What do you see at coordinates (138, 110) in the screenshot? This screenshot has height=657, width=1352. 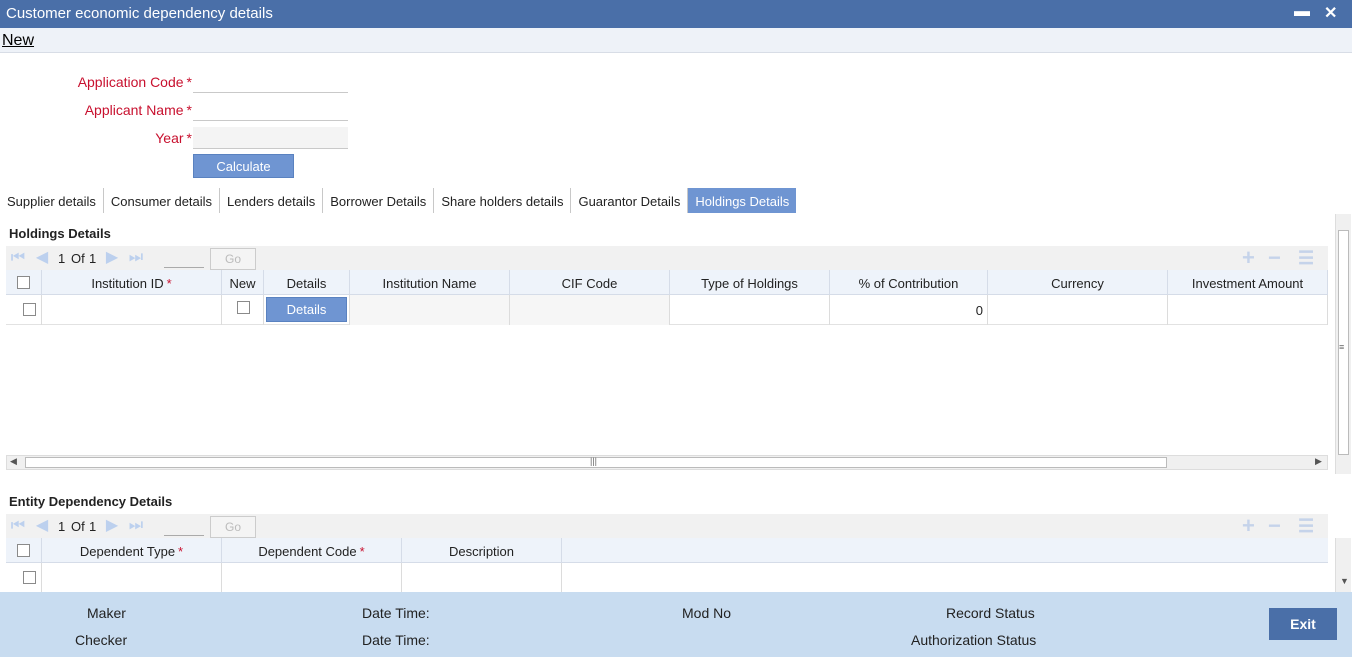 I see `applicant-name-label: Applicant Name *` at bounding box center [138, 110].